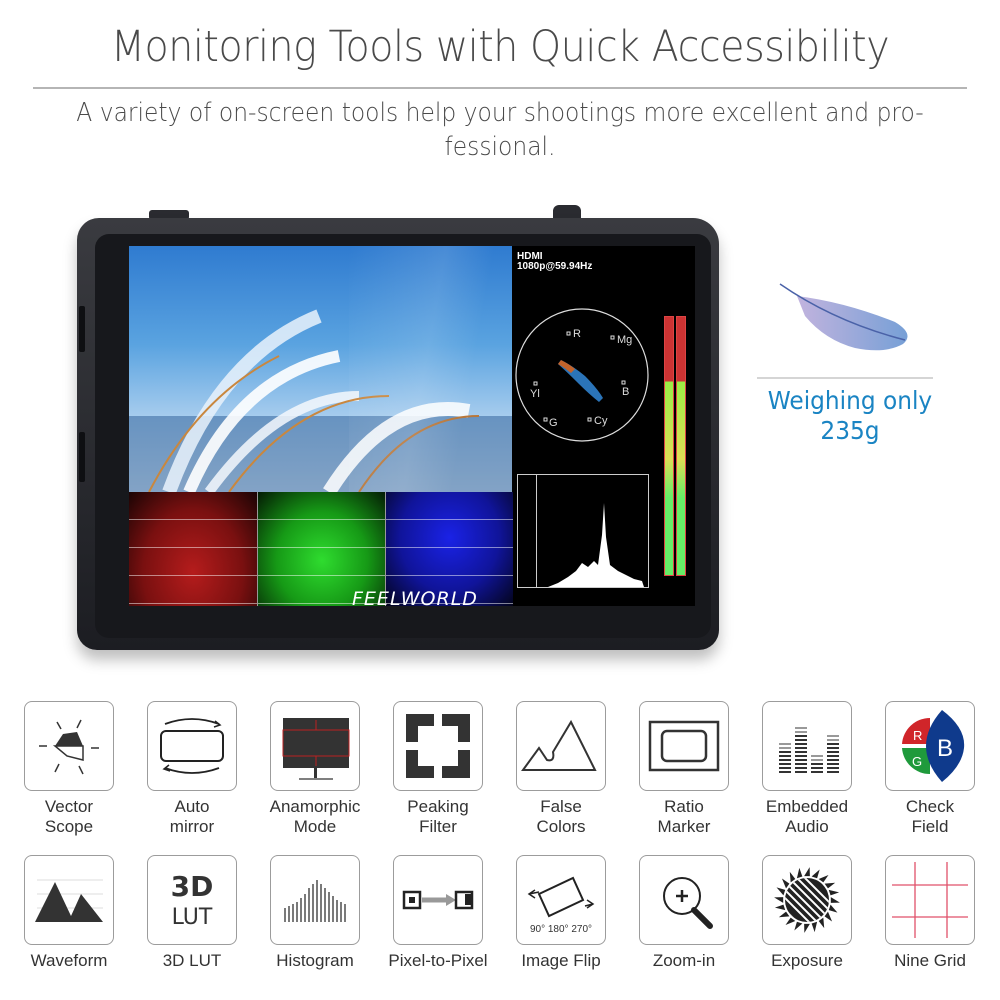 Image resolution: width=1000 pixels, height=1000 pixels. I want to click on peaking-filter-icon, so click(438, 746).